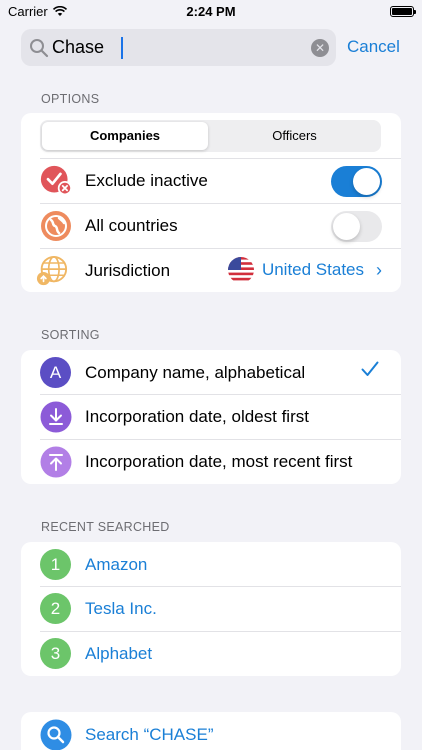  Describe the element at coordinates (55, 653) in the screenshot. I see `number-3-icon: 3` at that location.